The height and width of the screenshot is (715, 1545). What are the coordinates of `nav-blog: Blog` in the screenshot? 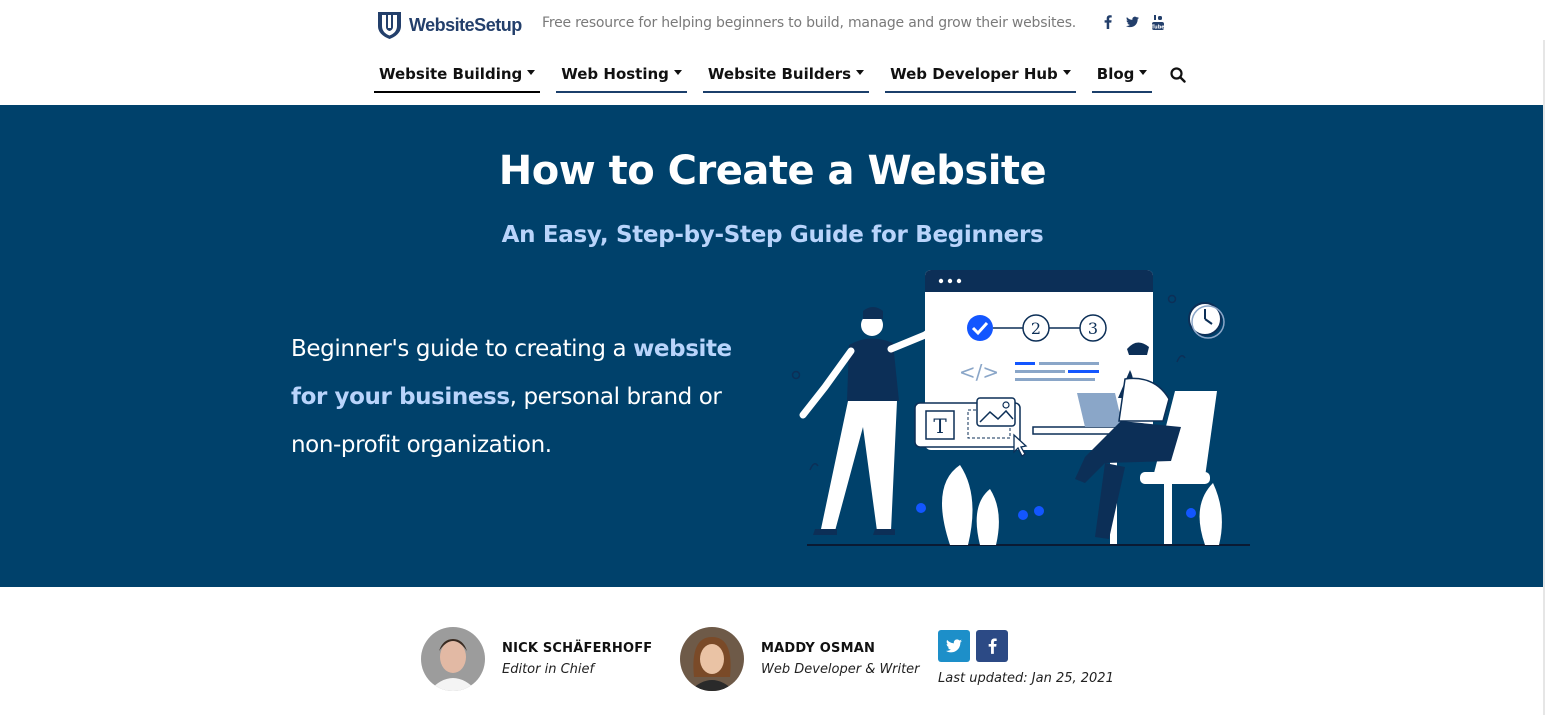 It's located at (1122, 74).